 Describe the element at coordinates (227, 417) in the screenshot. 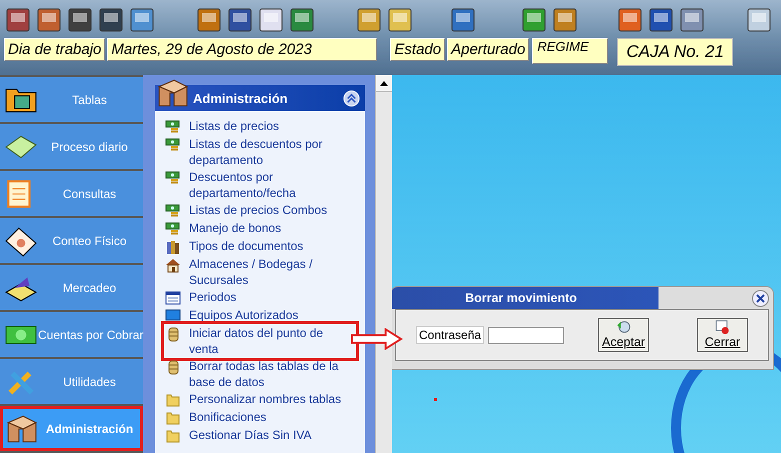

I see `task-link: Bonificaciones` at that location.